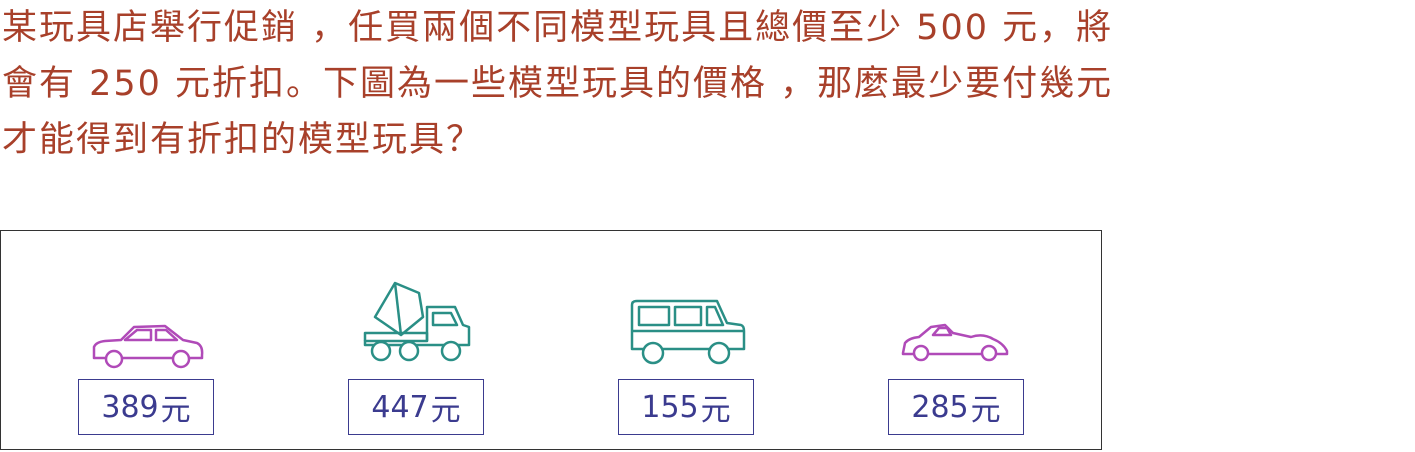 The height and width of the screenshot is (452, 1415). What do you see at coordinates (558, 84) in the screenshot?
I see `question-line-2: 會有 250 元折扣。下圖為一些模型玩具的價格 ，那麼最少要付幾元` at bounding box center [558, 84].